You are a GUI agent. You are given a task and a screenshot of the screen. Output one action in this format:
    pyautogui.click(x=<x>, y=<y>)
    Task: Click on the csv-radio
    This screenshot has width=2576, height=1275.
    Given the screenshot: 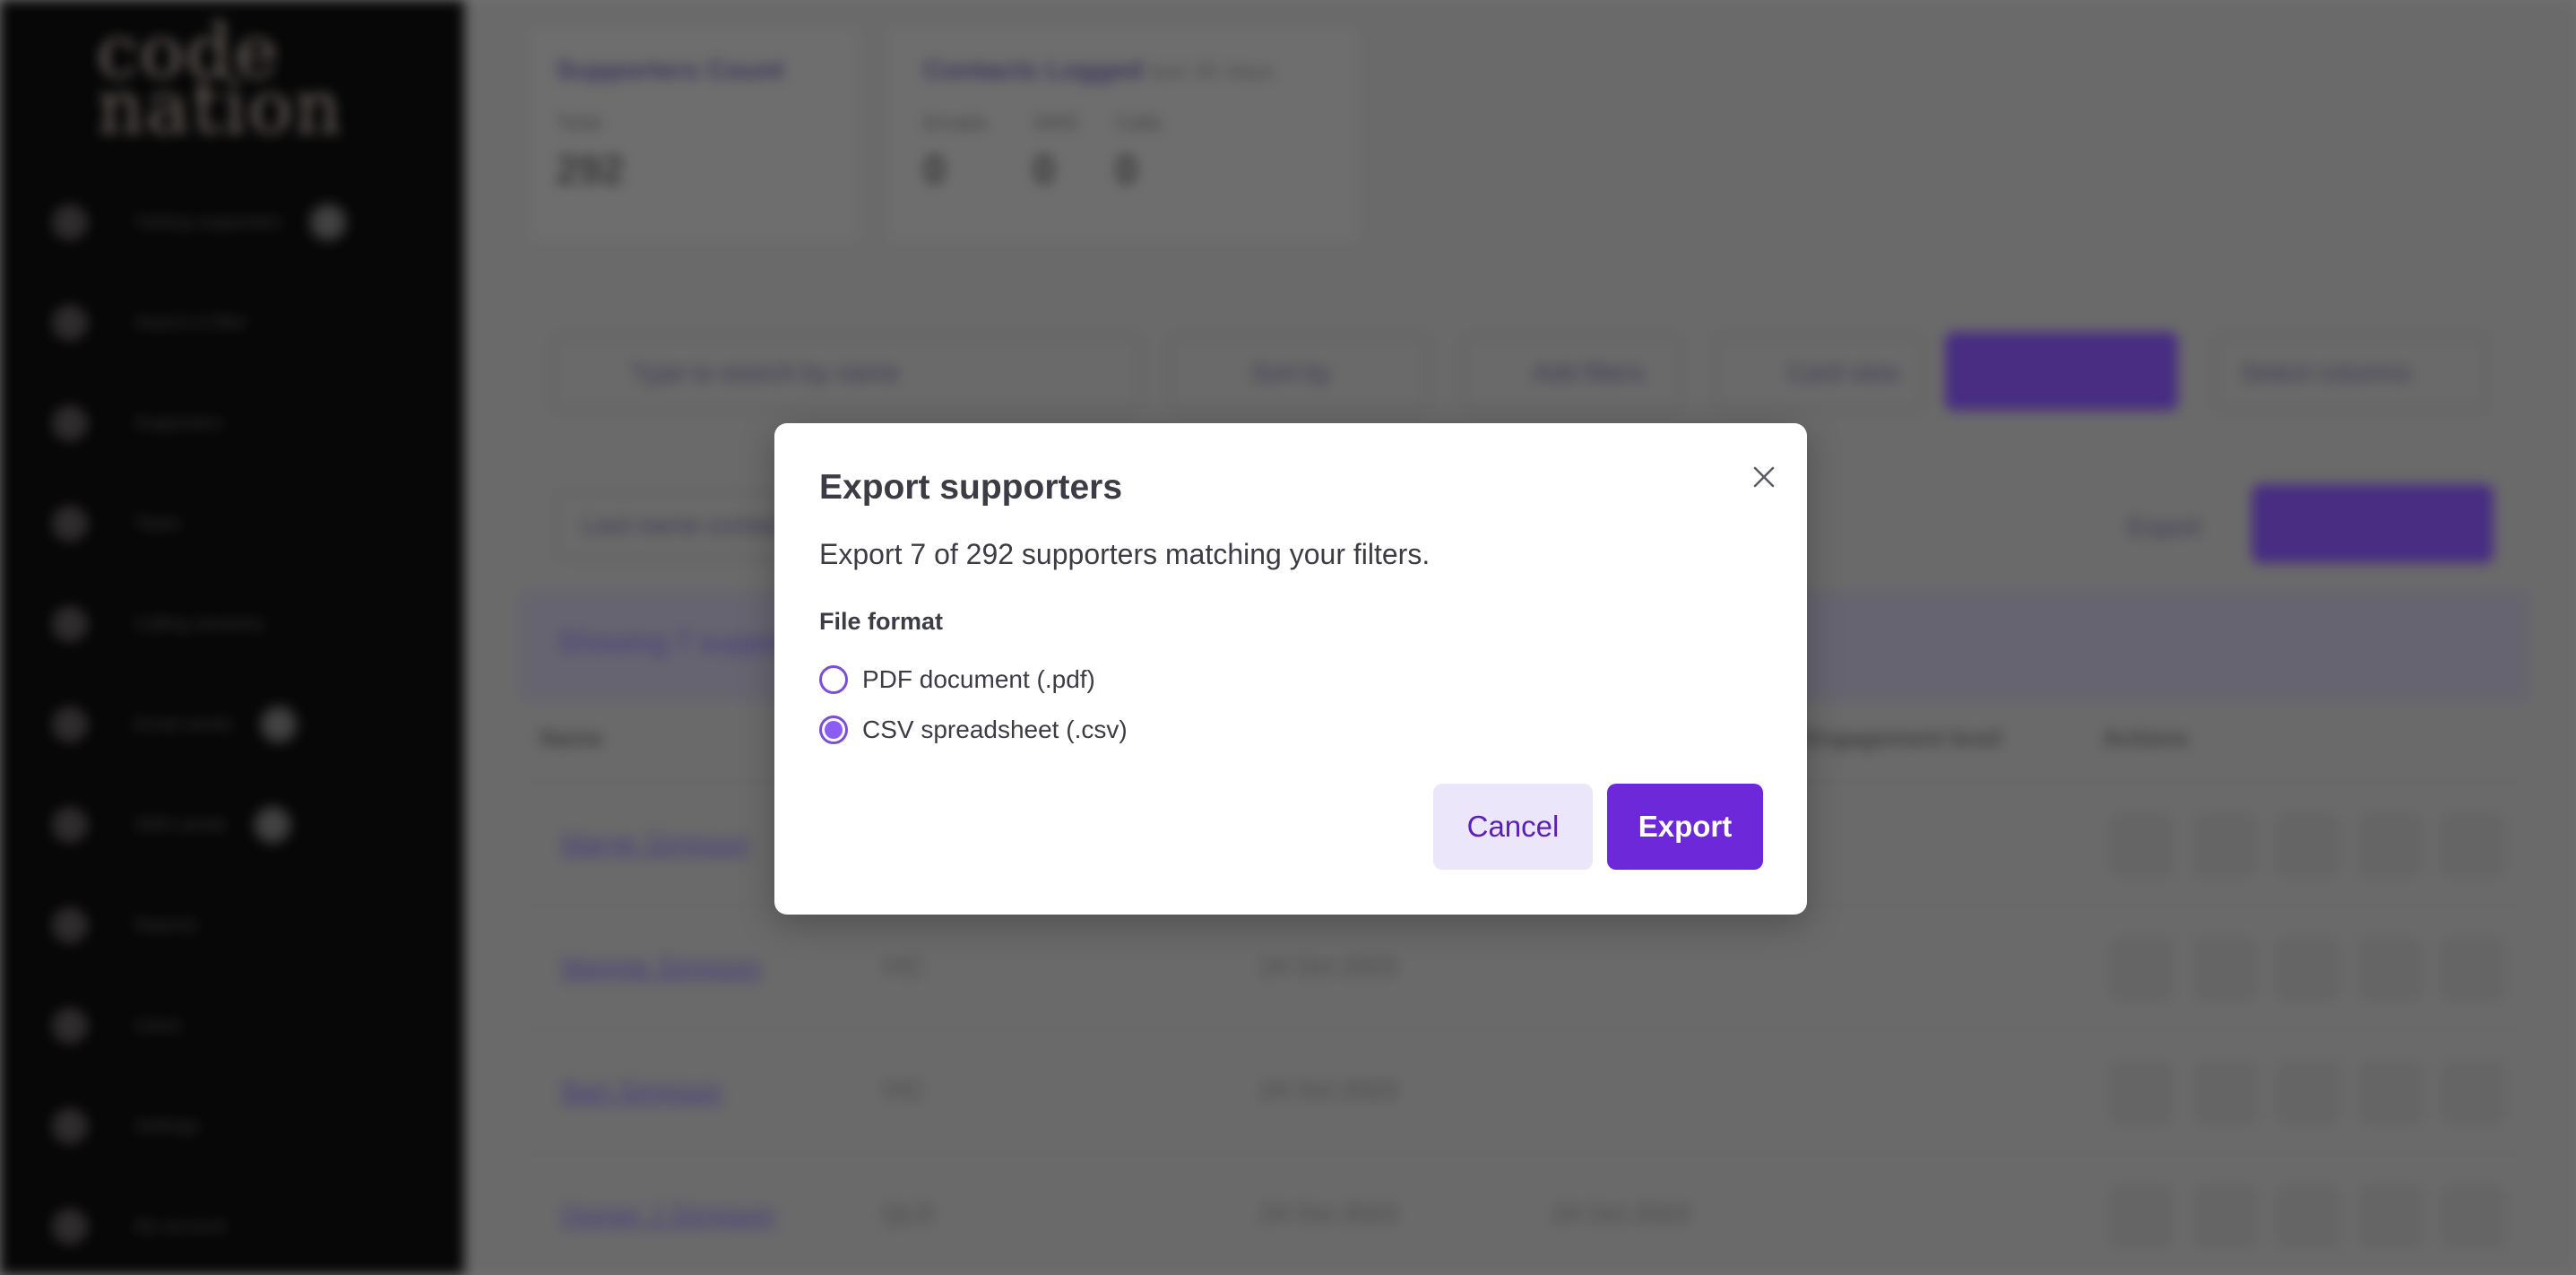 What is the action you would take?
    pyautogui.click(x=833, y=730)
    